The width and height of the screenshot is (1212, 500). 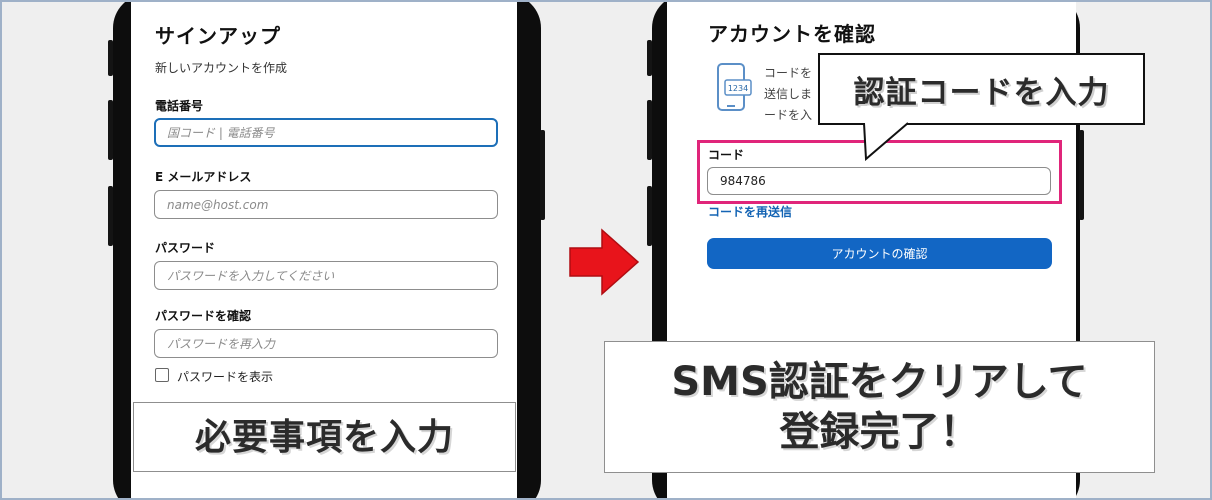 I want to click on phone-input, so click(x=326, y=132).